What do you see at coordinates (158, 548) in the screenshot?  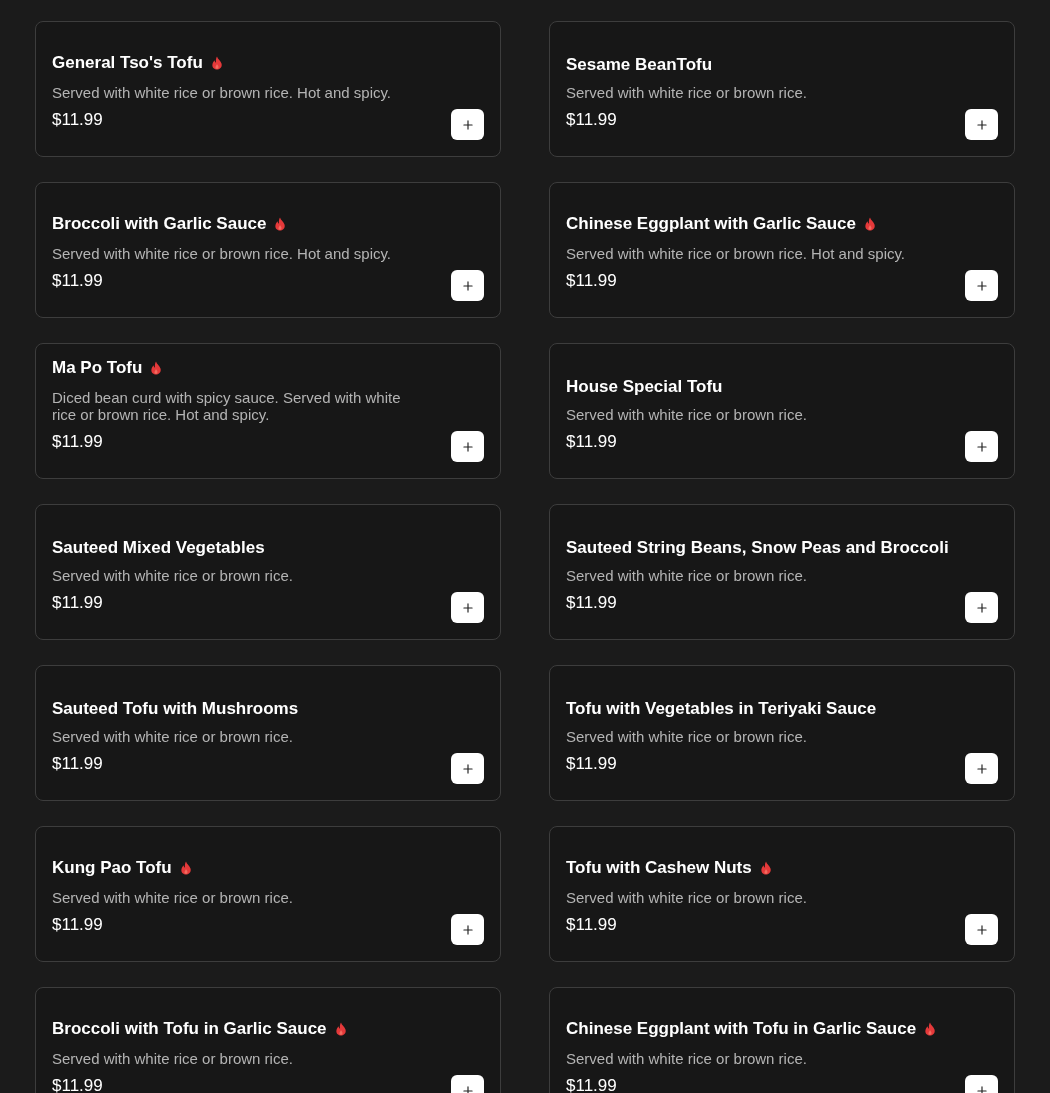 I see `item-name: Sauteed Mixed Vegetables` at bounding box center [158, 548].